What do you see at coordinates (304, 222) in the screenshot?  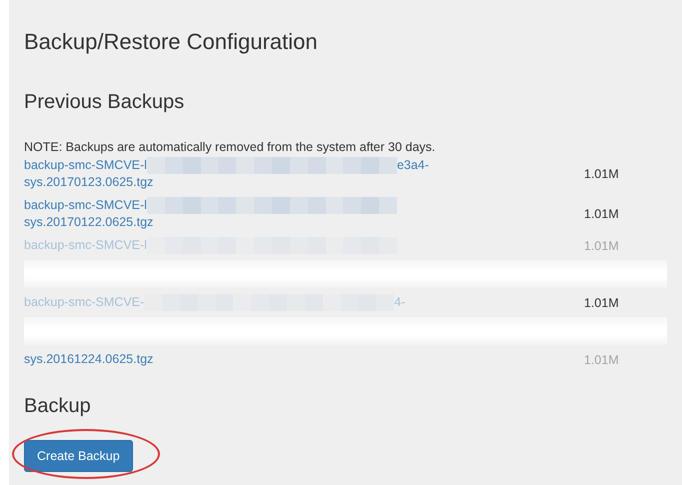 I see `backup-link: sys.20170122.0625.tgz` at bounding box center [304, 222].